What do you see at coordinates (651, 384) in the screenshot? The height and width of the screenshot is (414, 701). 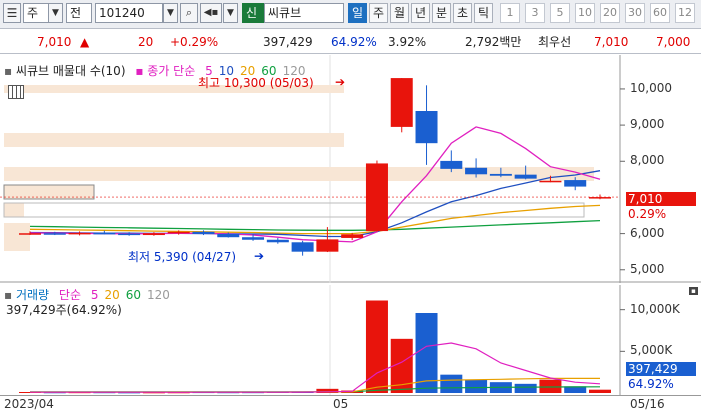 I see `volume-pct-tag: 64.92%` at bounding box center [651, 384].